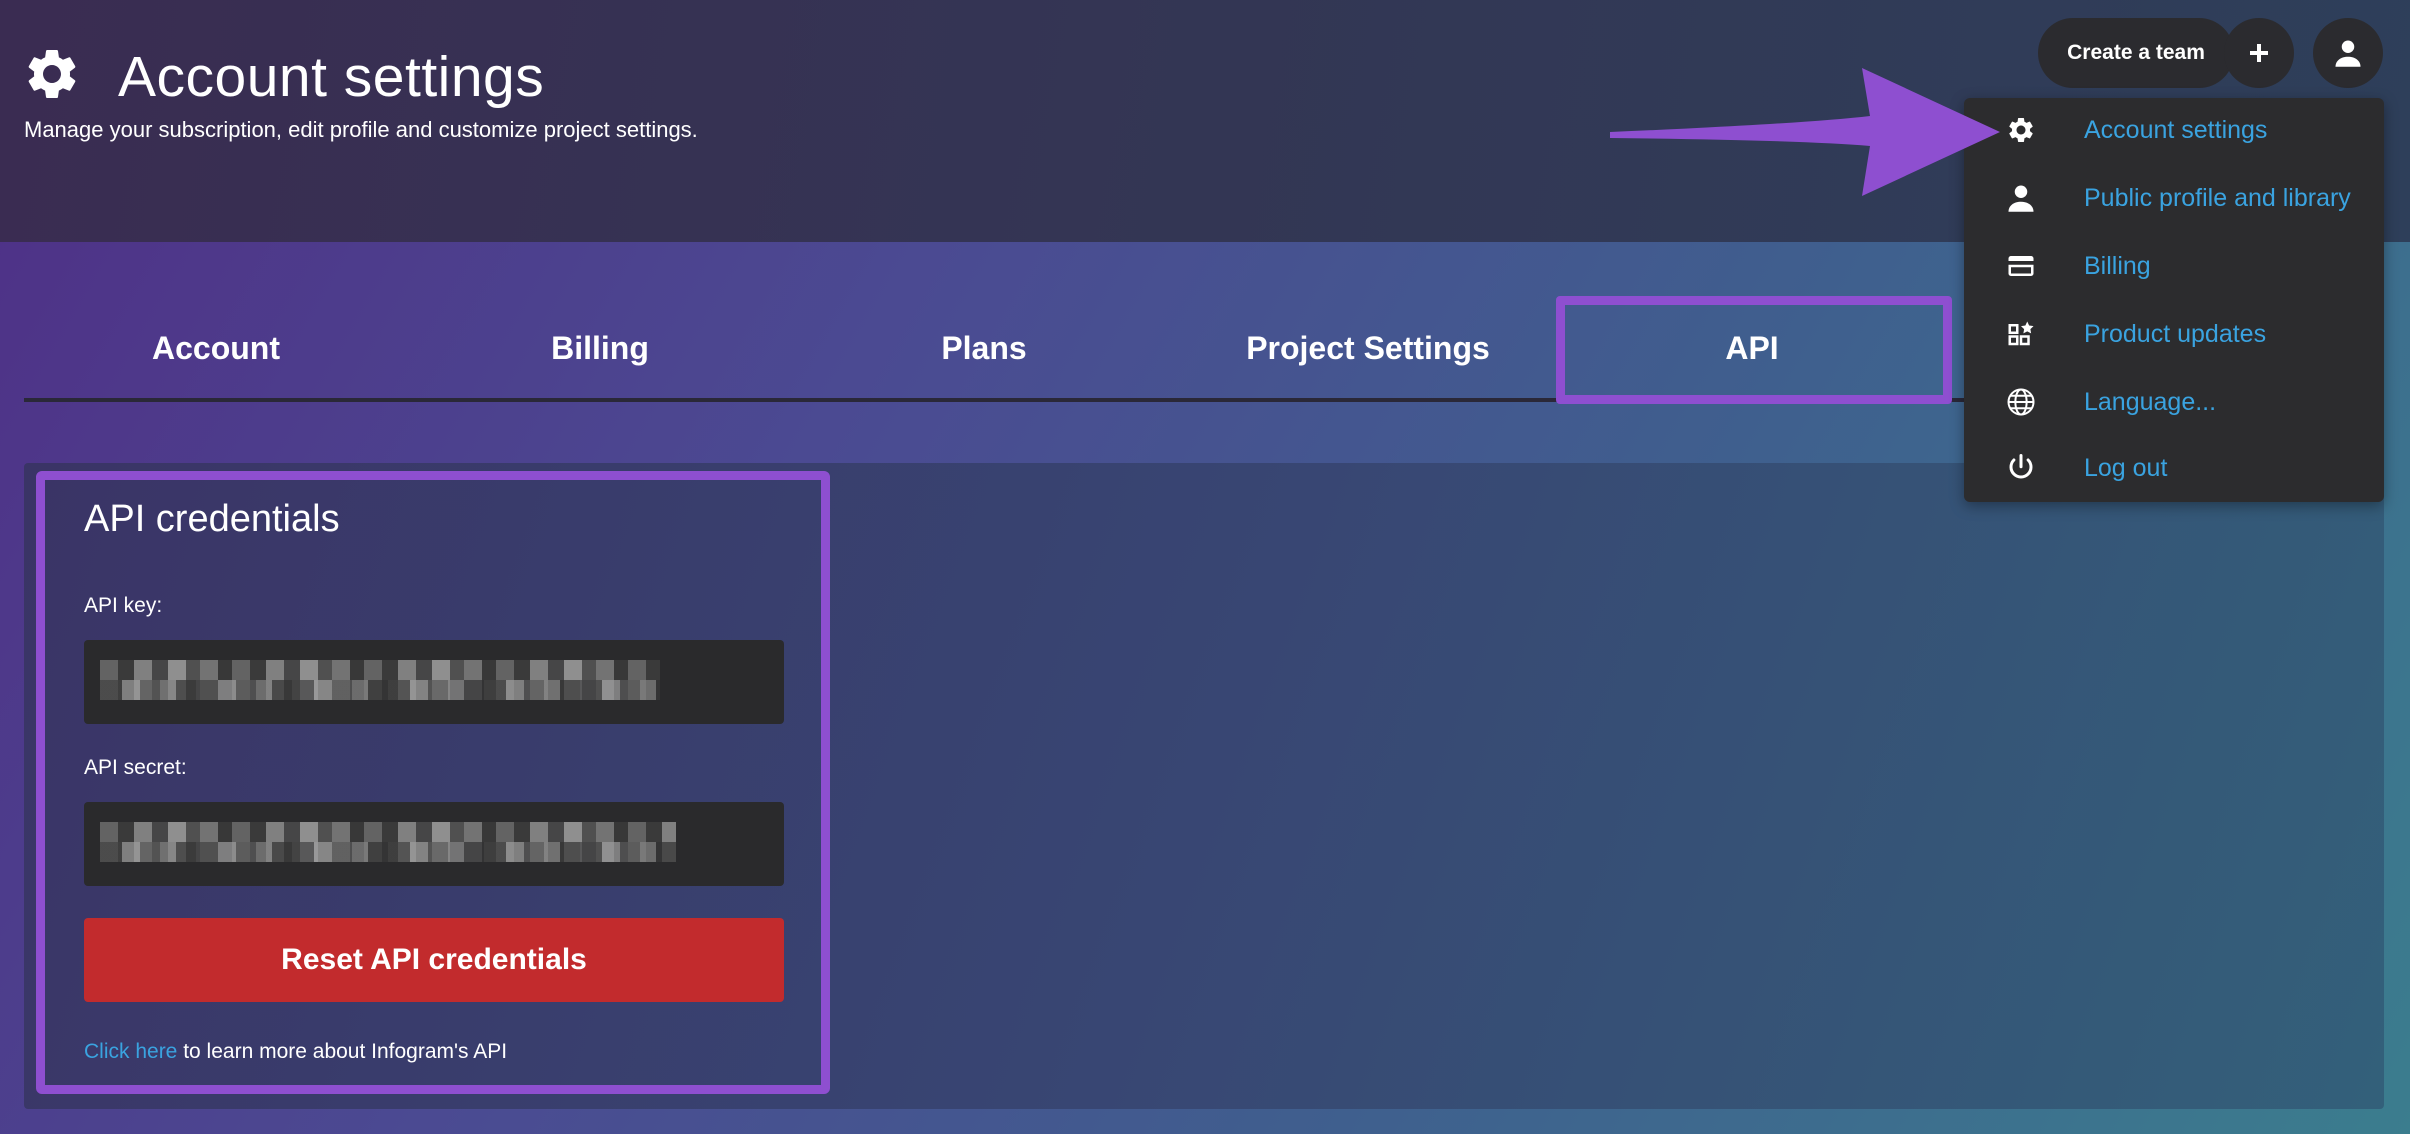  I want to click on menu-label: Billing, so click(2117, 265).